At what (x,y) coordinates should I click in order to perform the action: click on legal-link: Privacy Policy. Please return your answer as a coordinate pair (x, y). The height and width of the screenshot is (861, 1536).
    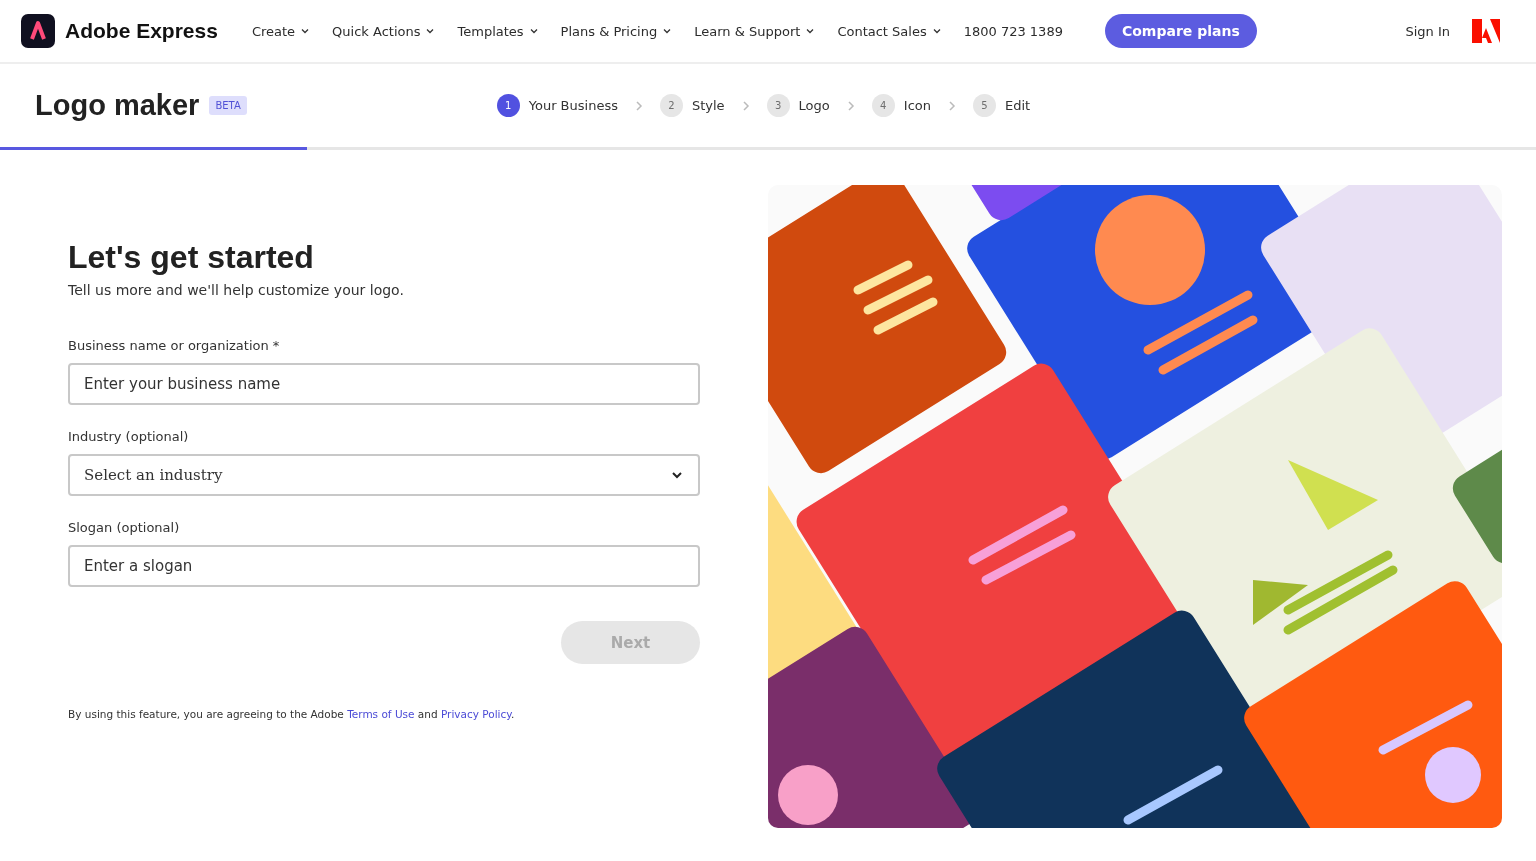
    Looking at the image, I should click on (475, 714).